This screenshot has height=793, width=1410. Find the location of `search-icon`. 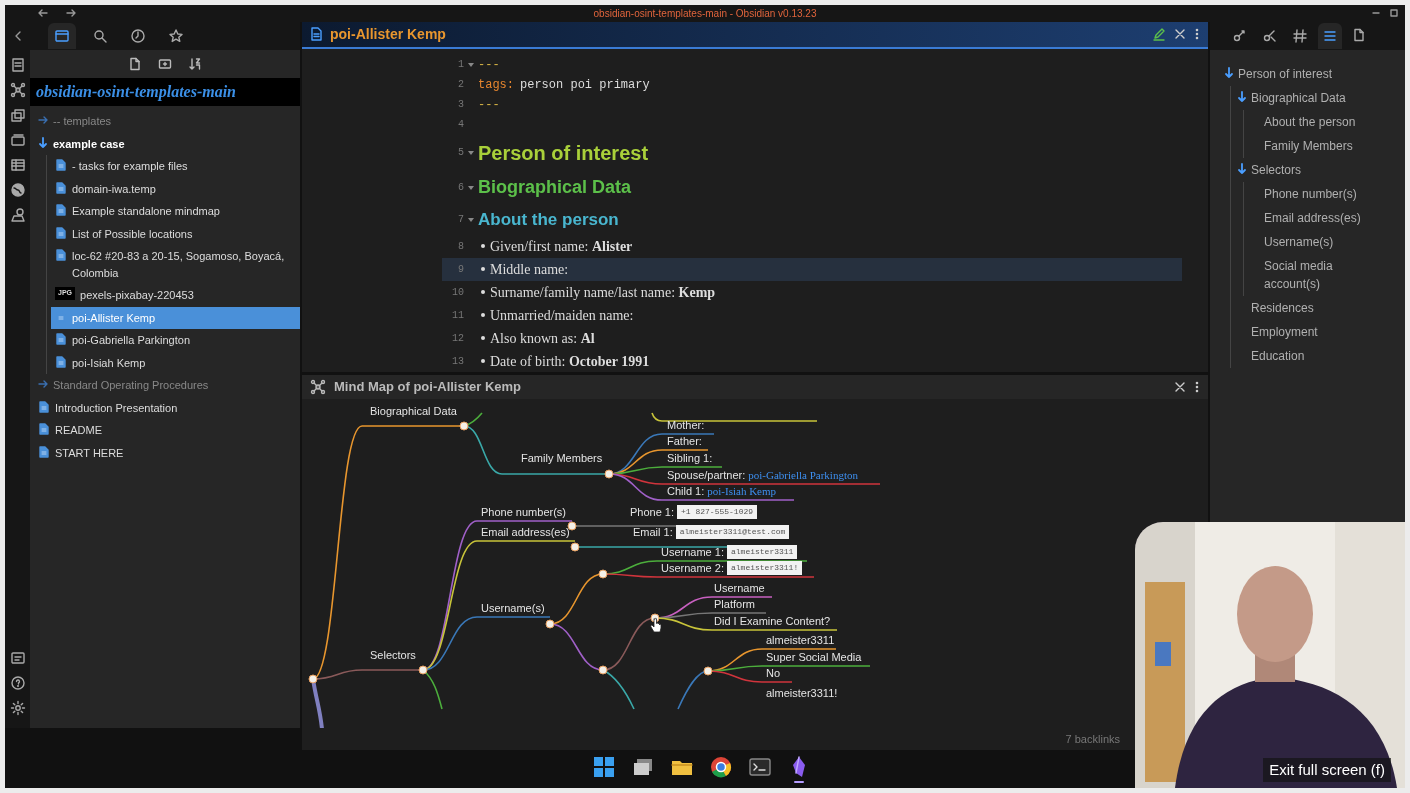

search-icon is located at coordinates (100, 36).